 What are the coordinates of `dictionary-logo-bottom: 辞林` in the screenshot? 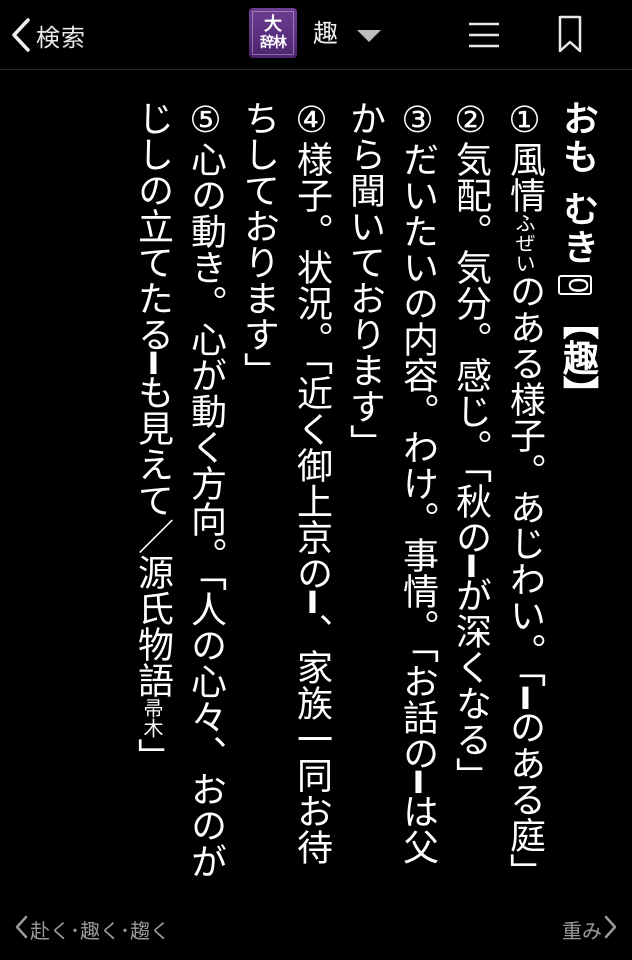 It's located at (273, 43).